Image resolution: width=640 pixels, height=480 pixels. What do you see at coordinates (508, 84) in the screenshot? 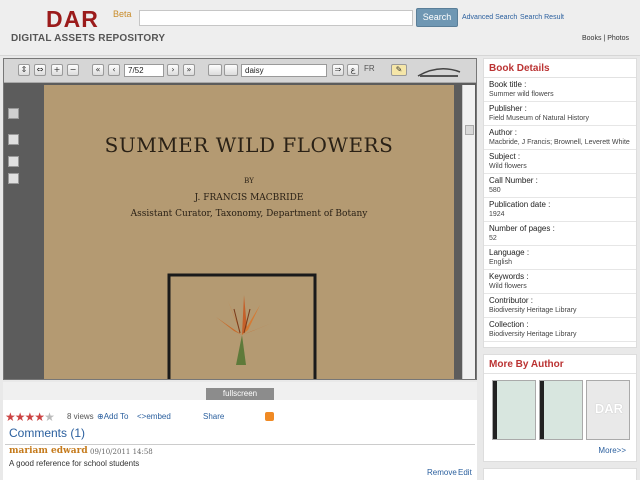
I see `detail-label: Book title :` at bounding box center [508, 84].